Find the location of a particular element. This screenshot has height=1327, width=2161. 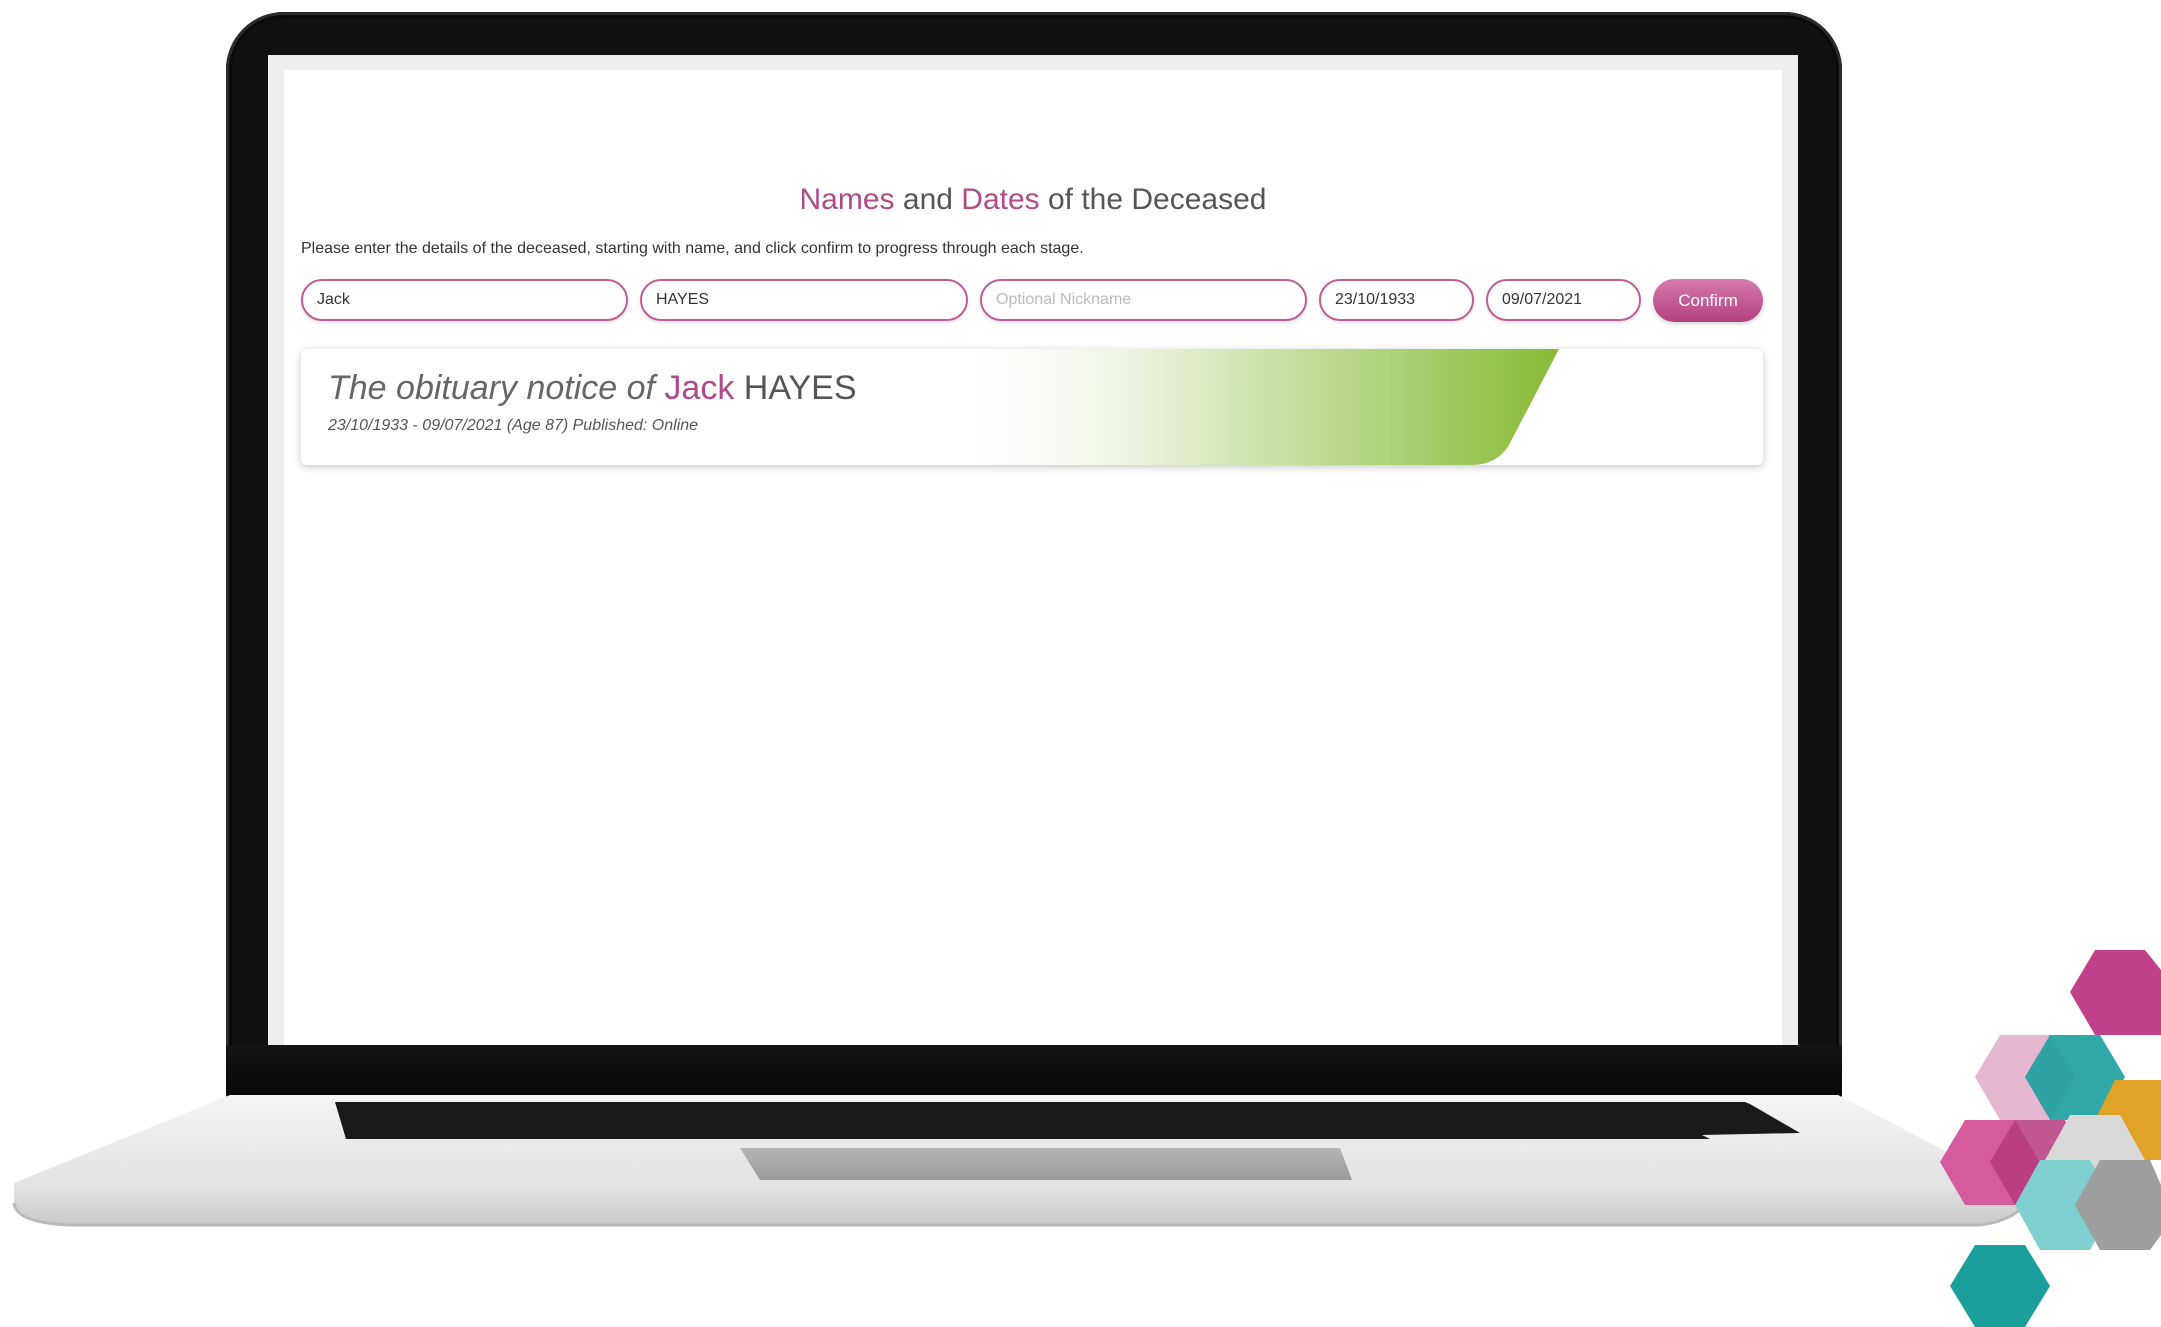

keyboard-keys is located at coordinates (1067, 1120).